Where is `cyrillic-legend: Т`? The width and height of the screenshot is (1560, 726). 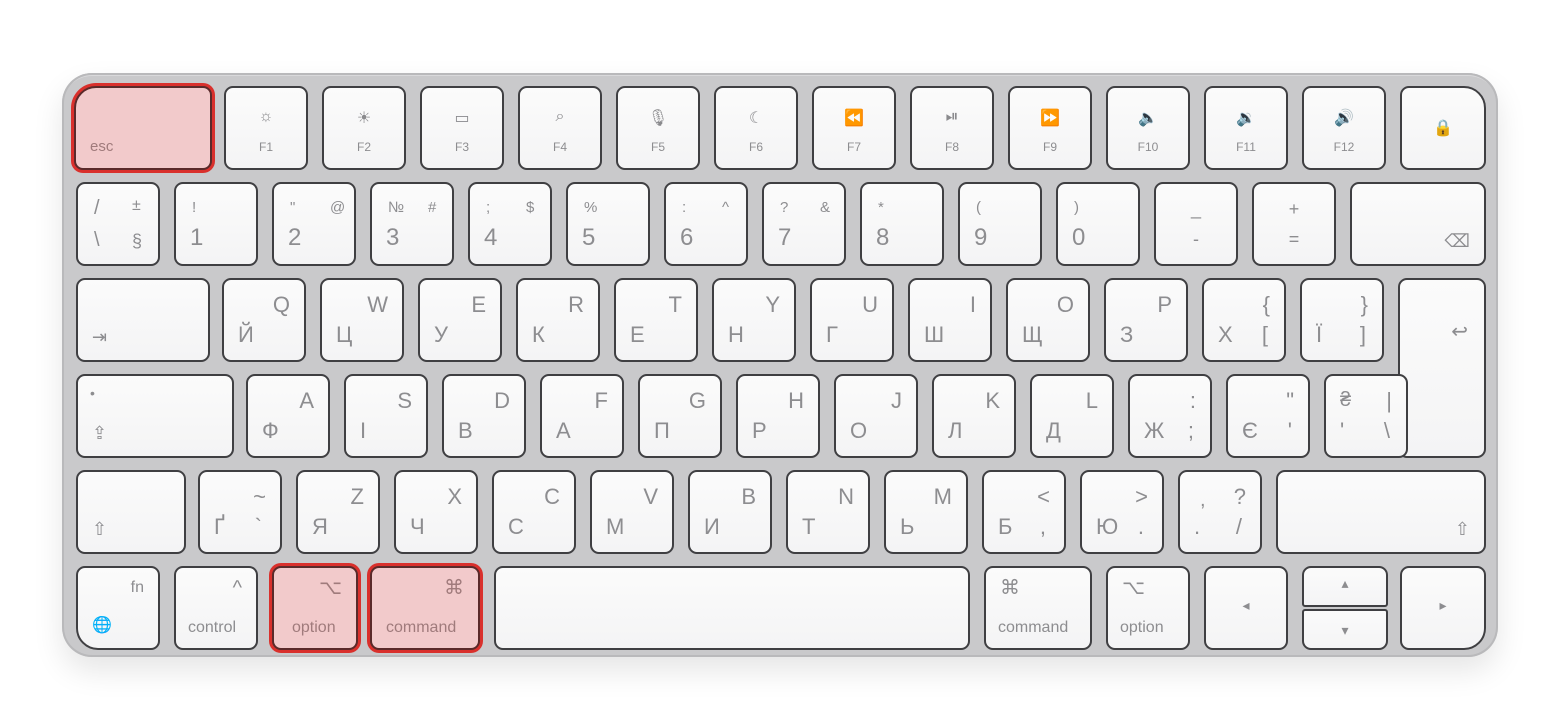
cyrillic-legend: Т is located at coordinates (809, 526).